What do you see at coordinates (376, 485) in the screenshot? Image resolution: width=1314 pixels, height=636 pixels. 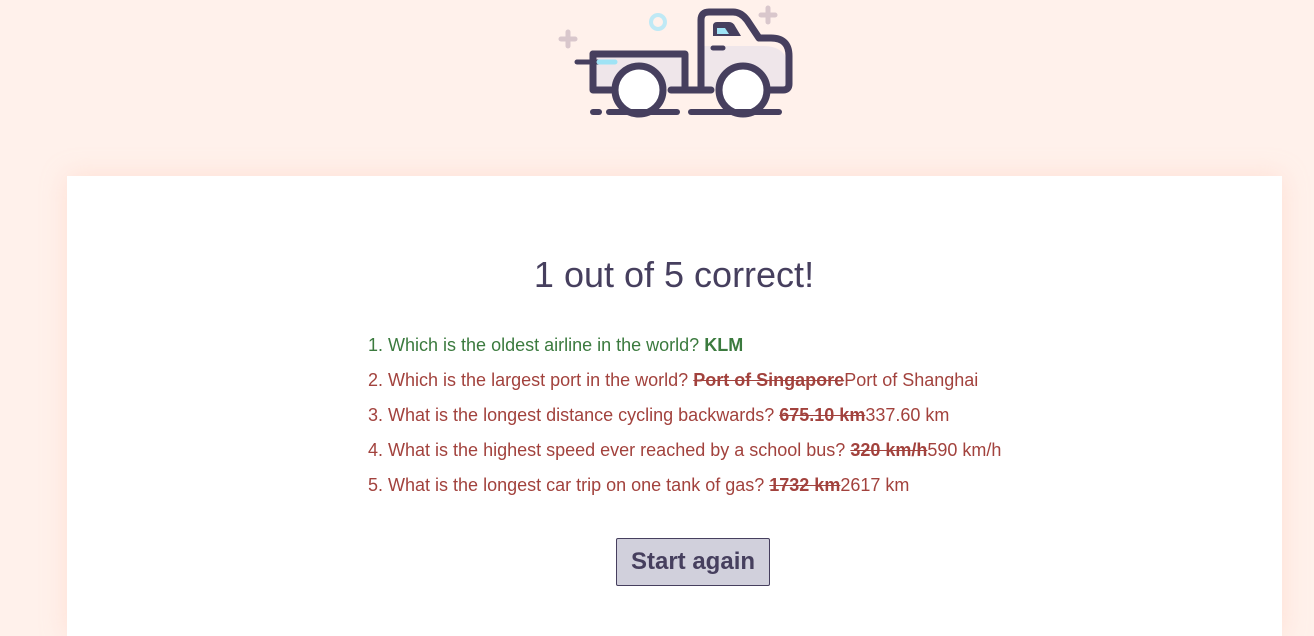 I see `question-number: 5.` at bounding box center [376, 485].